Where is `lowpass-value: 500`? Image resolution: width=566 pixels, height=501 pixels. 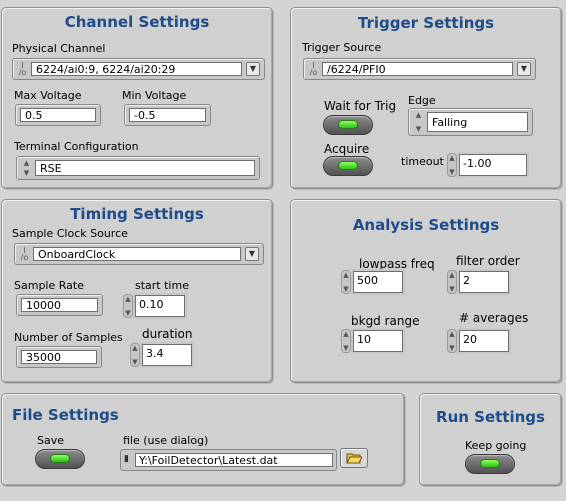
lowpass-value: 500 is located at coordinates (378, 282).